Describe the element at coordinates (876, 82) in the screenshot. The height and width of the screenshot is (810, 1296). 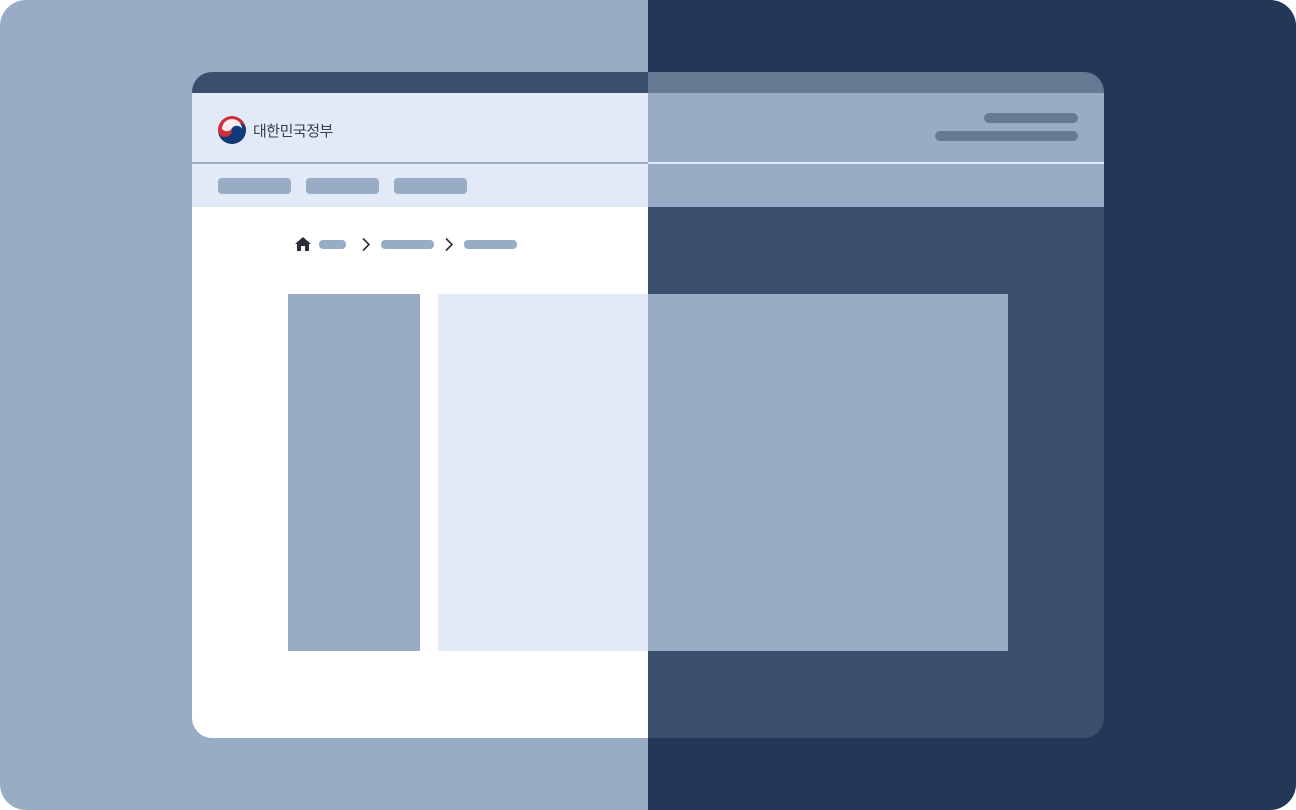
I see `title-bar-dark` at that location.